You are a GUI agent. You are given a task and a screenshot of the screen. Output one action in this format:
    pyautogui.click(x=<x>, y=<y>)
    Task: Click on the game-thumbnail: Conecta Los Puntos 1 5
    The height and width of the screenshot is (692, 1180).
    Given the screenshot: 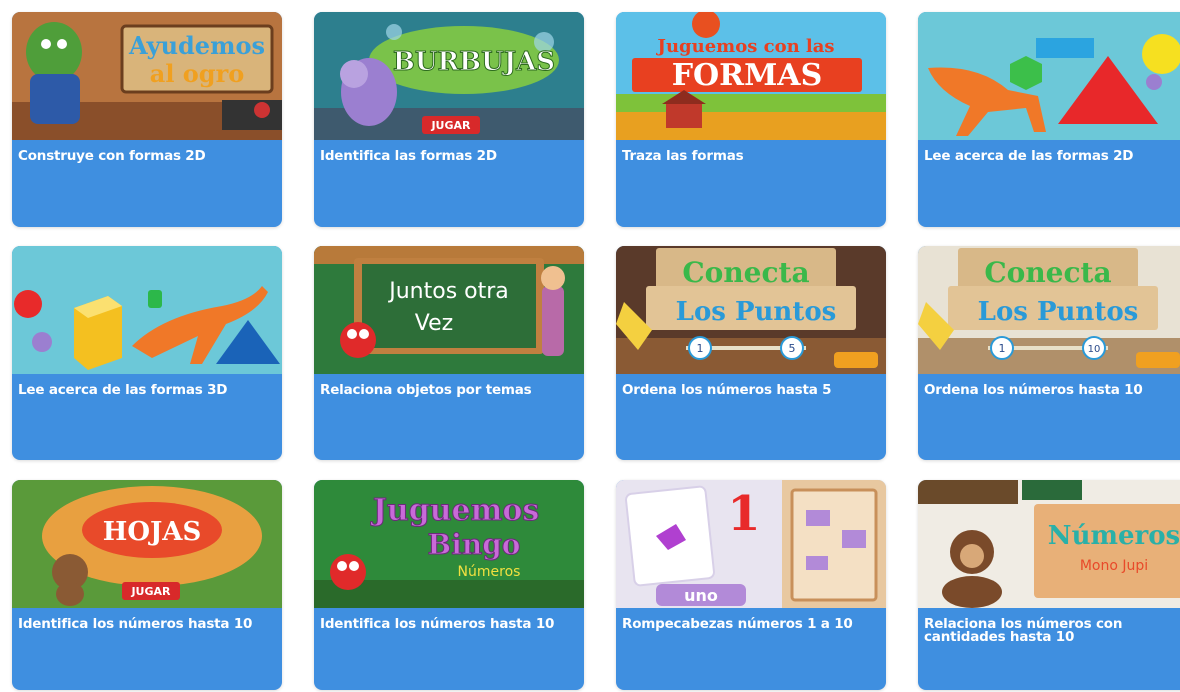 What is the action you would take?
    pyautogui.click(x=751, y=310)
    